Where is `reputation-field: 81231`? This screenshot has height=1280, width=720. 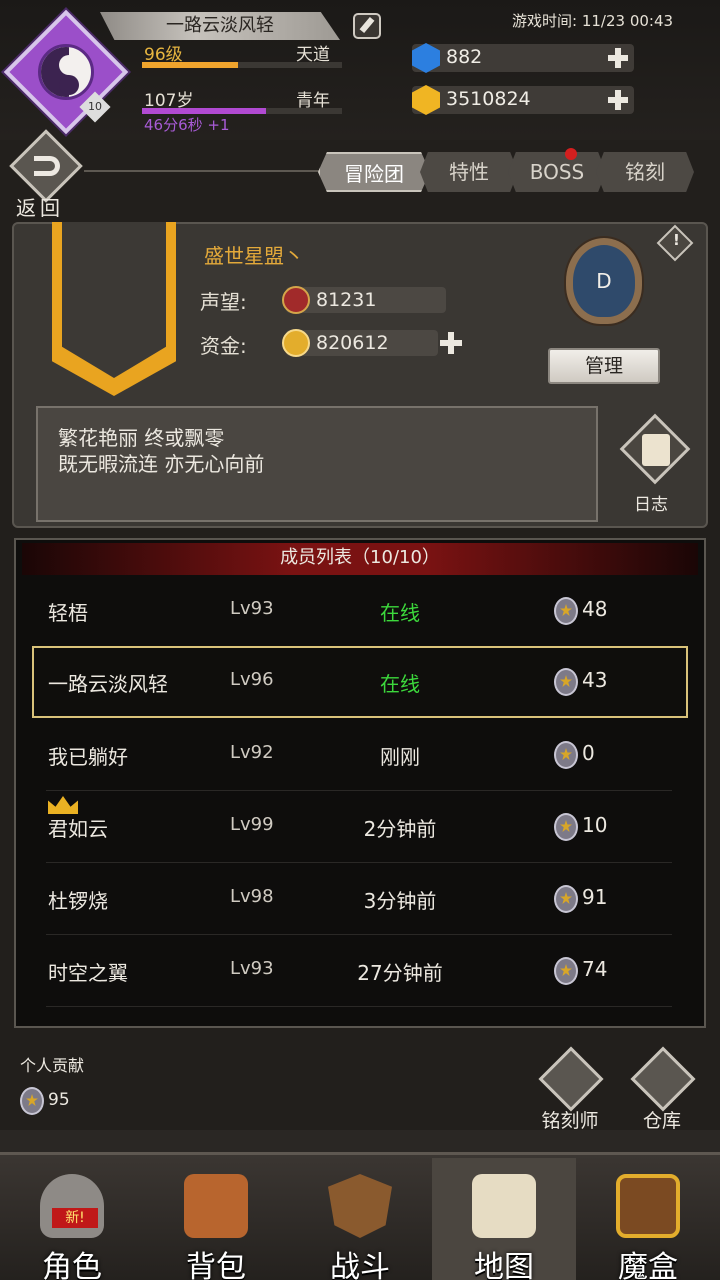
reputation-field: 81231 is located at coordinates (364, 300).